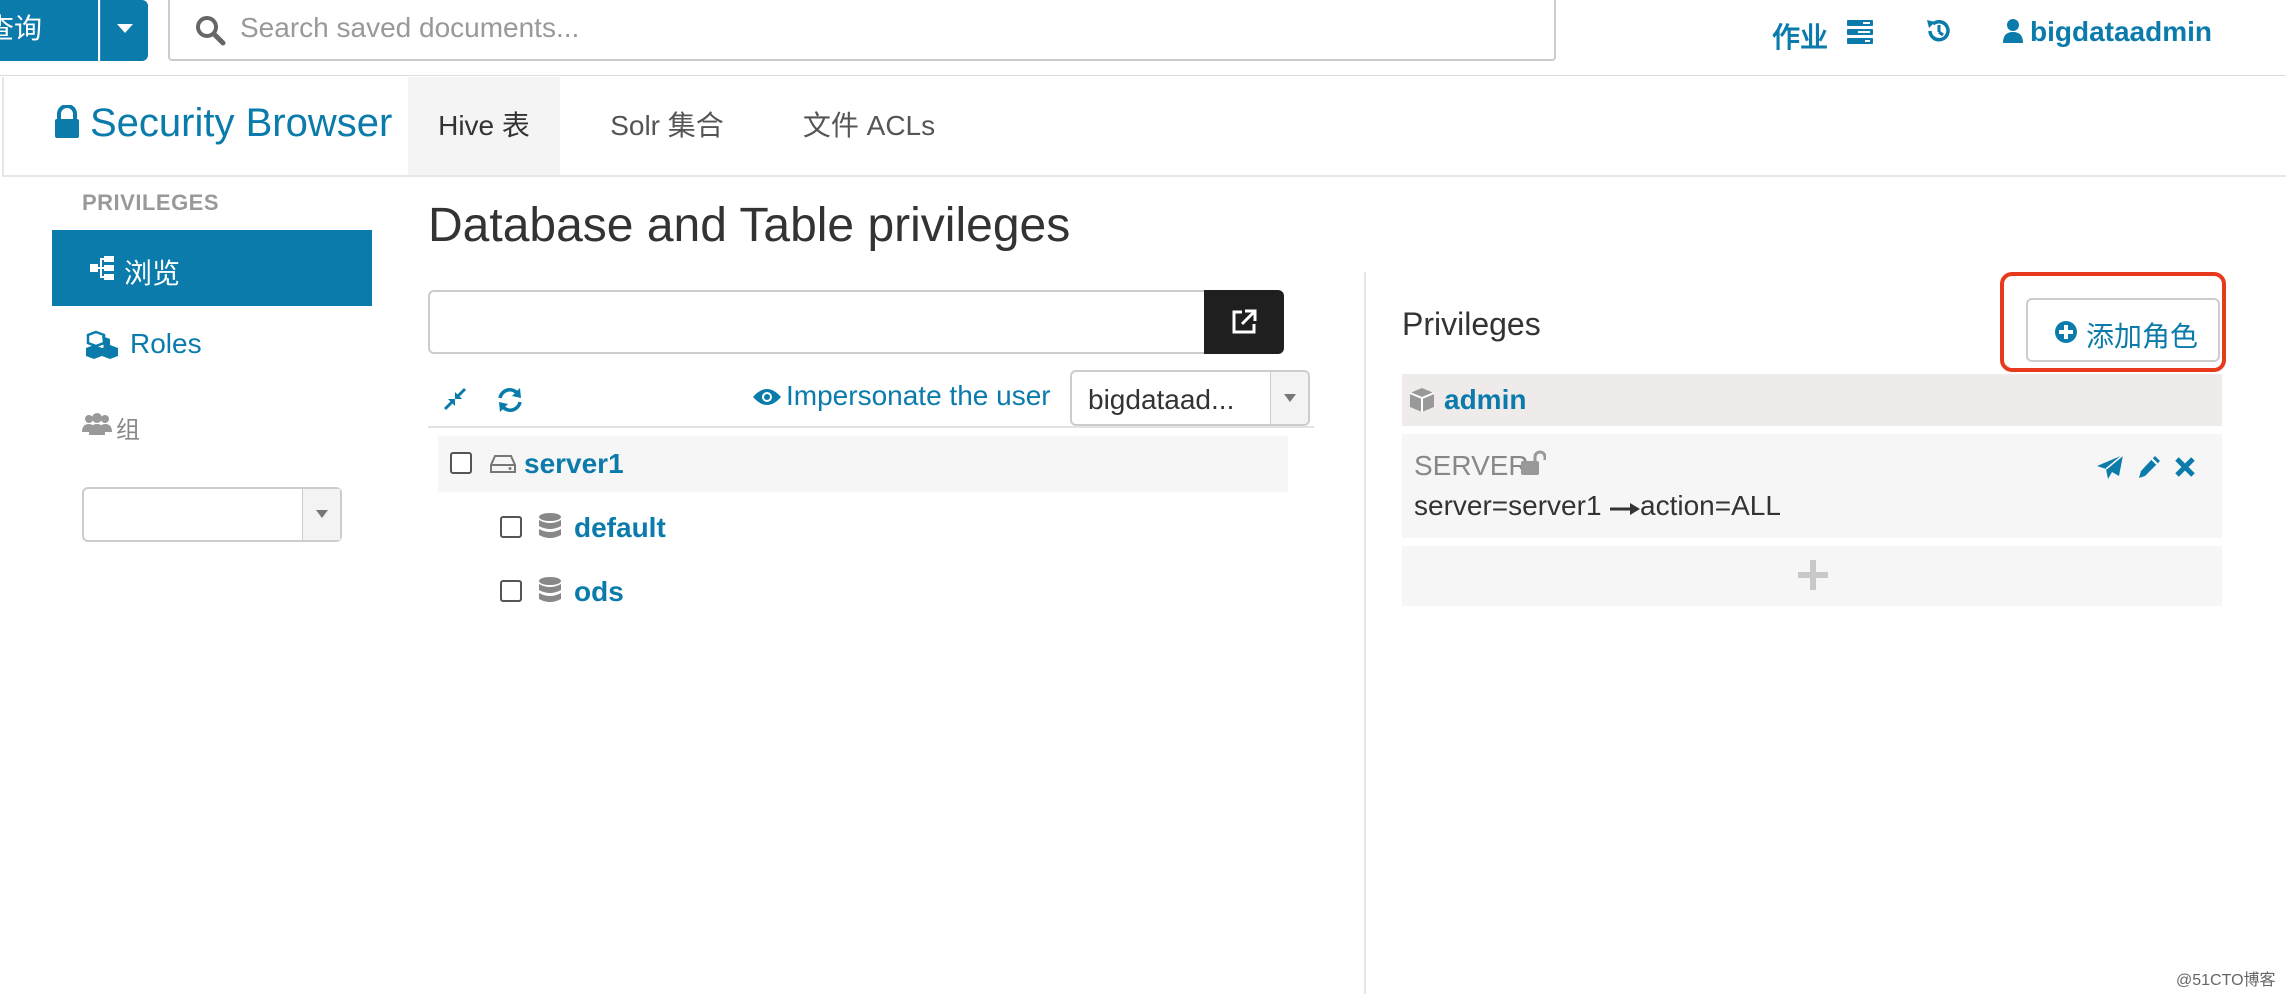 Image resolution: width=2286 pixels, height=994 pixels. I want to click on jobs-link: 作业, so click(1800, 36).